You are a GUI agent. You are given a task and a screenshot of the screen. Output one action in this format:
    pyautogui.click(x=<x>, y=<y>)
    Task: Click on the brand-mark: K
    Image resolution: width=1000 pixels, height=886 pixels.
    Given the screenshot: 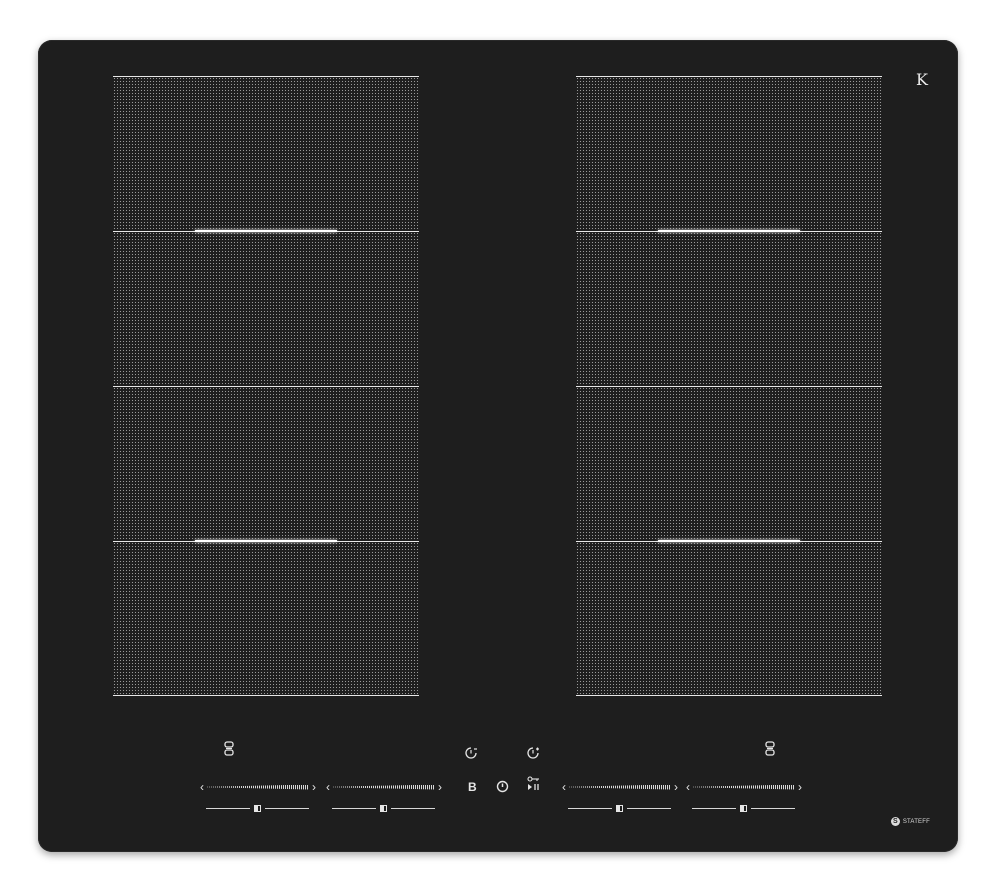 What is the action you would take?
    pyautogui.click(x=922, y=79)
    